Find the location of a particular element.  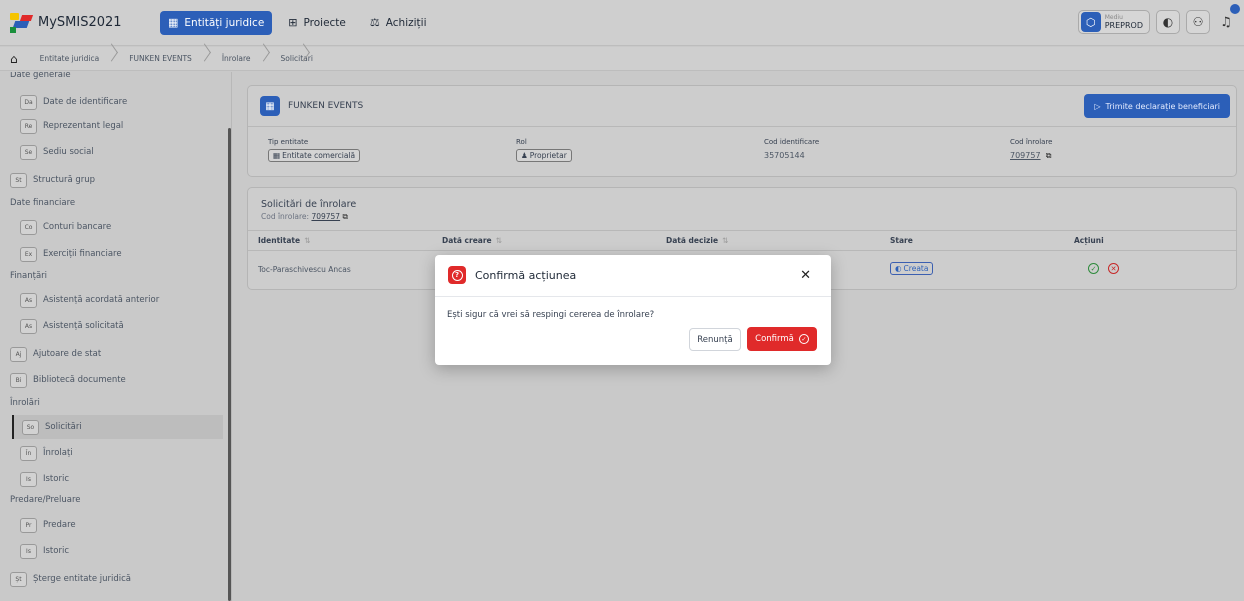

nav-label: Achiziții is located at coordinates (406, 22).